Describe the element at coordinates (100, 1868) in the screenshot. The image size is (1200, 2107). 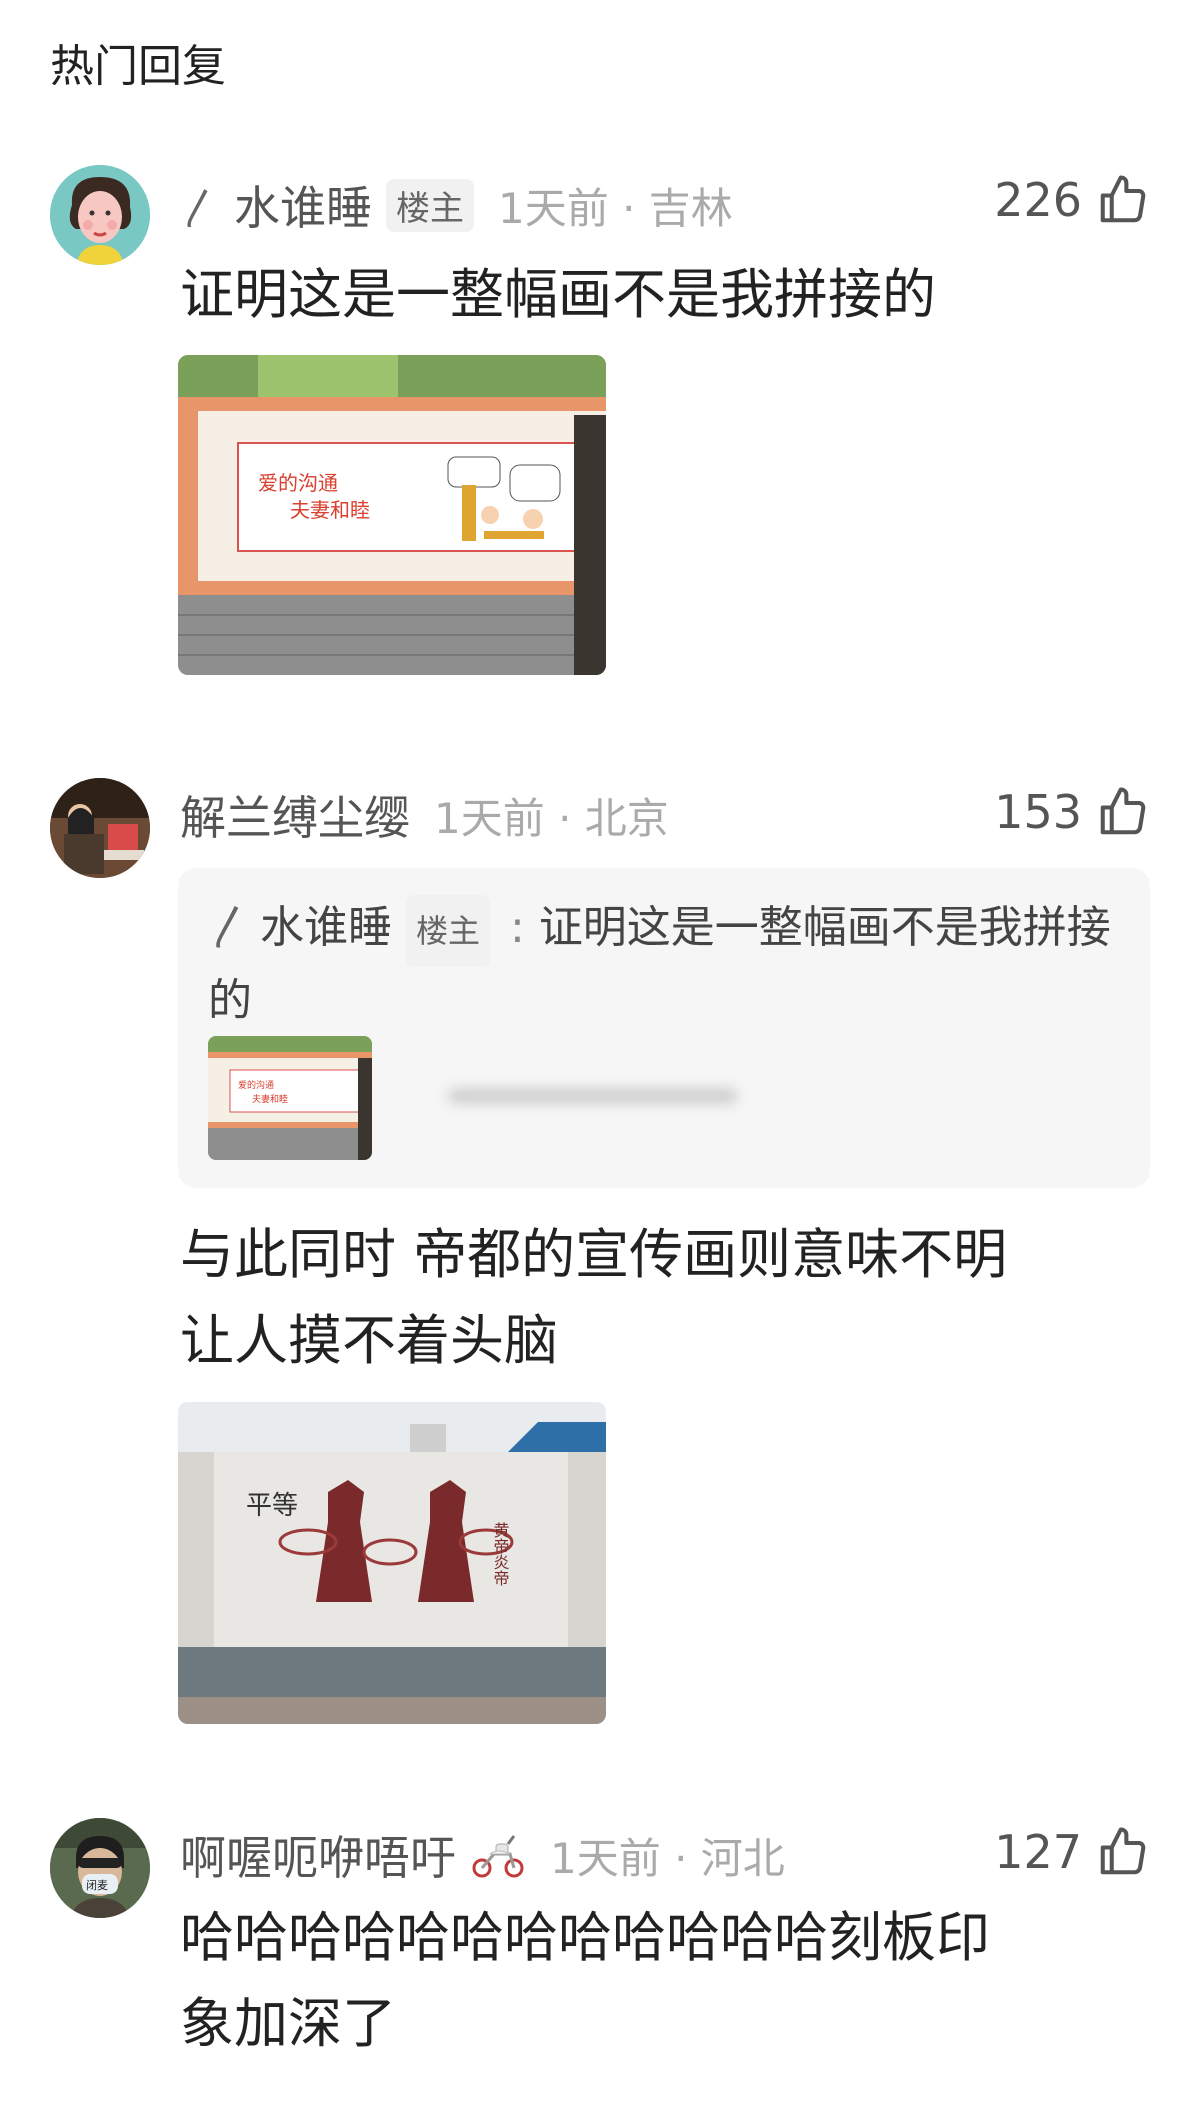
I see `avatar: 闭麦` at that location.